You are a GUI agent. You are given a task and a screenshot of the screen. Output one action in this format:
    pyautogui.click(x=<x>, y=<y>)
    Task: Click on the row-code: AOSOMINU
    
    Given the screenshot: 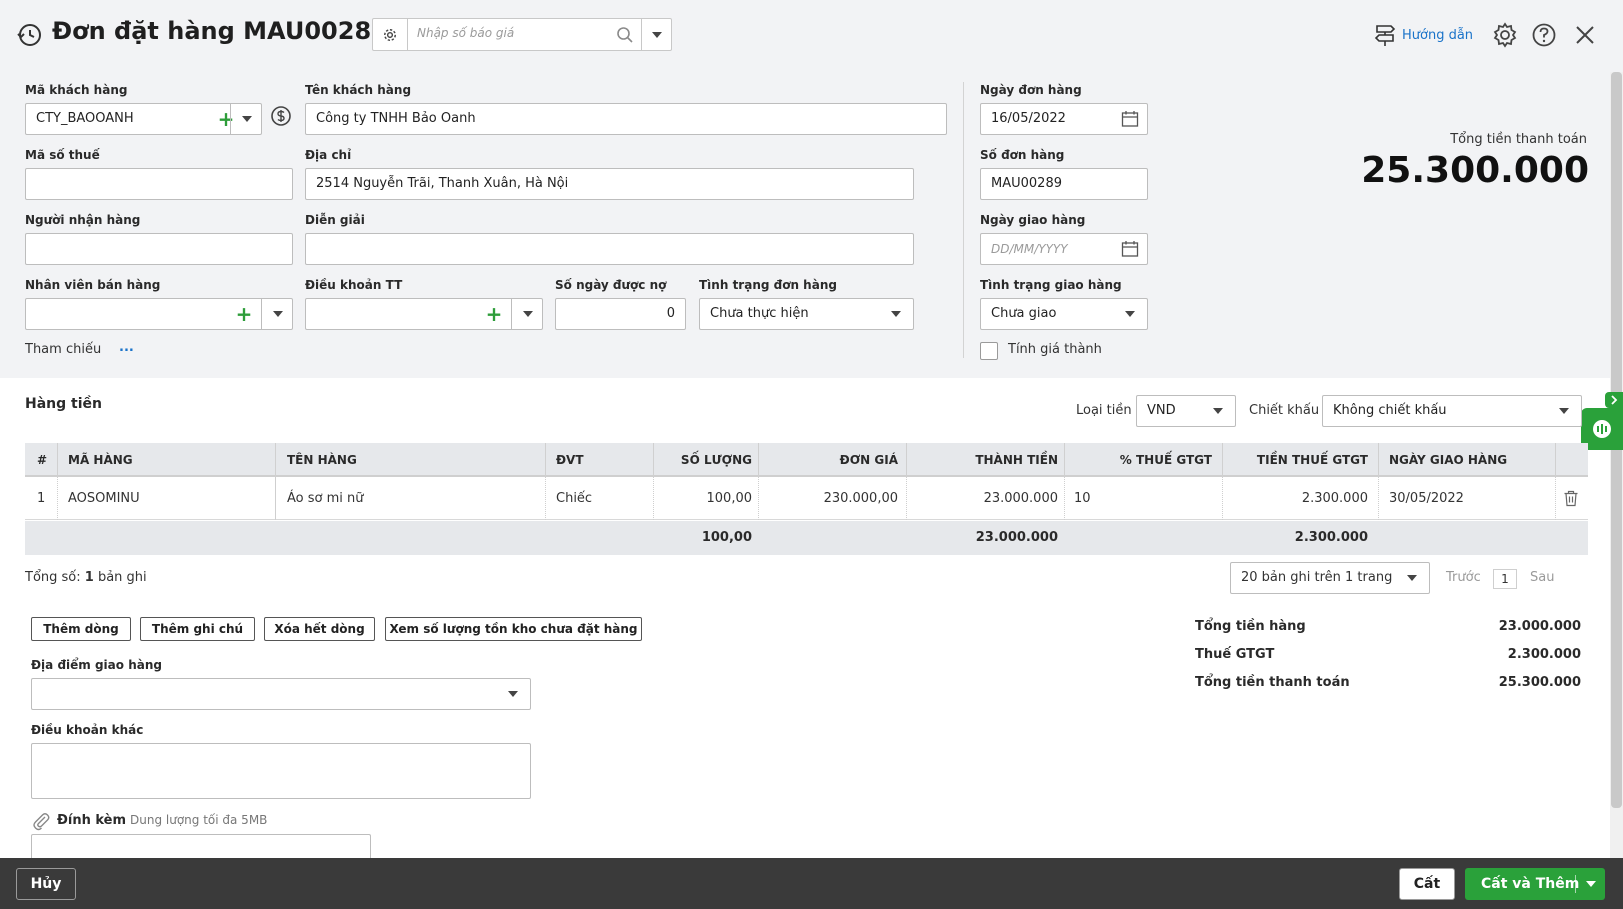 What is the action you would take?
    pyautogui.click(x=104, y=498)
    